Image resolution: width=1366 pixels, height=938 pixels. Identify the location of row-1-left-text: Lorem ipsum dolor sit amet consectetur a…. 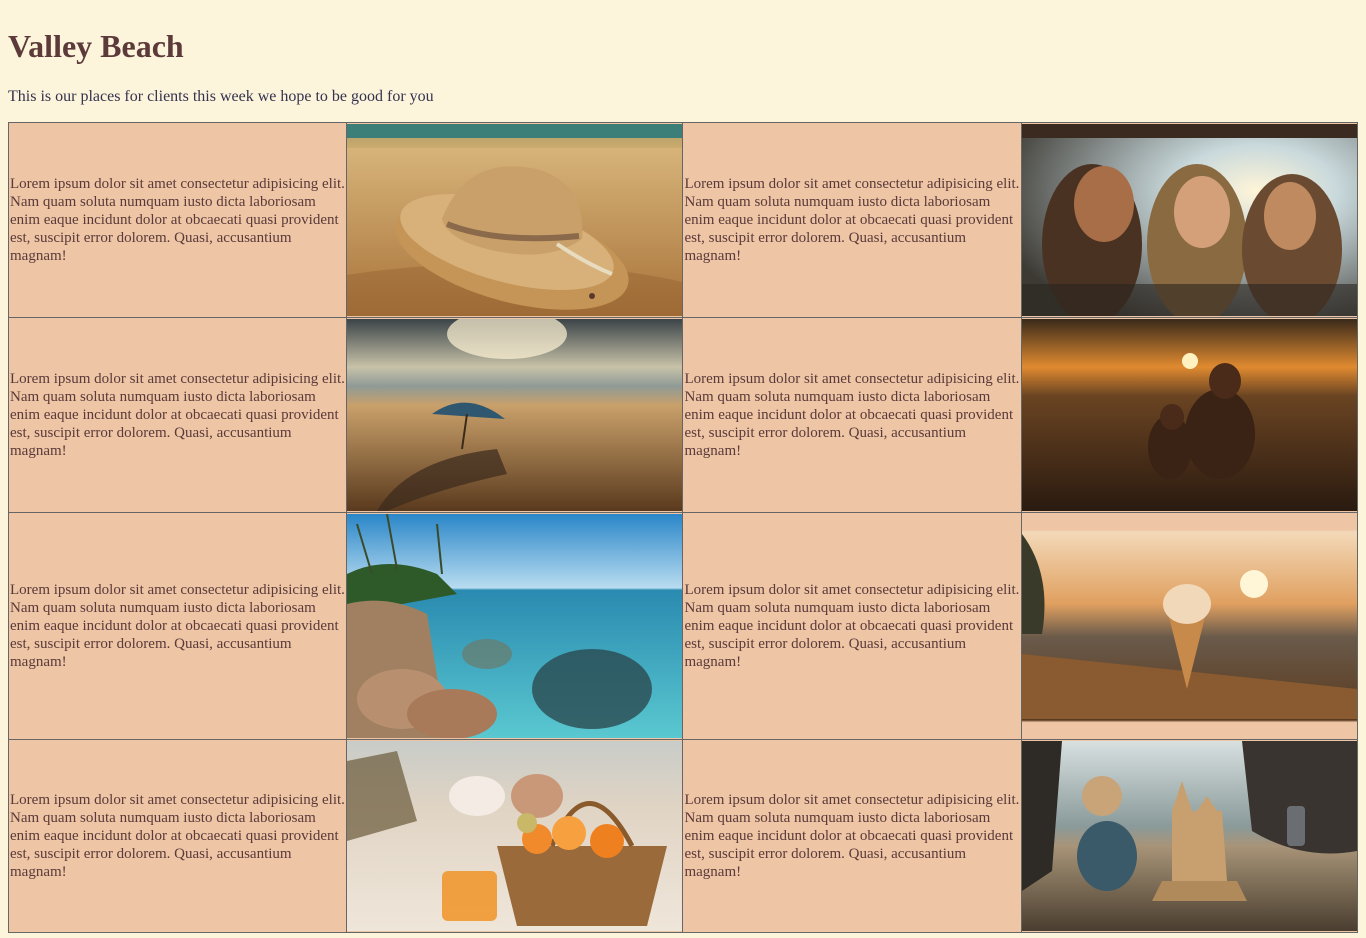
(177, 220).